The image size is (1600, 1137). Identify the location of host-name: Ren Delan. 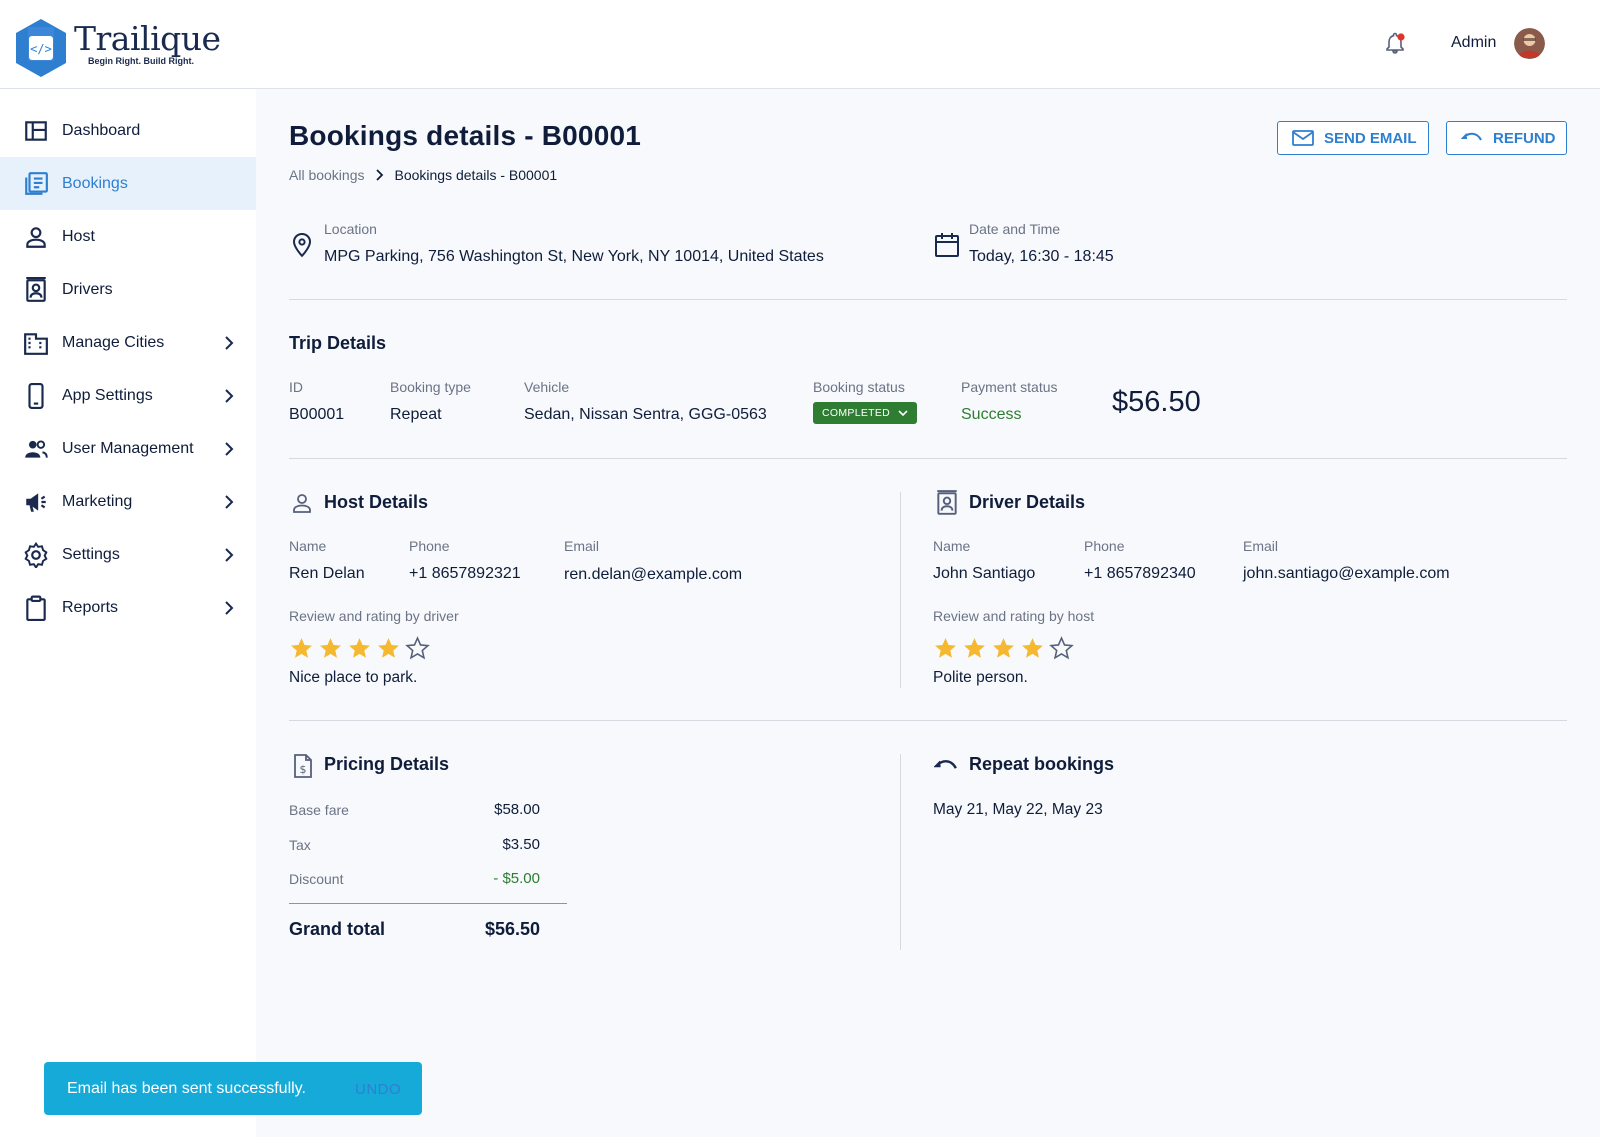
(327, 573).